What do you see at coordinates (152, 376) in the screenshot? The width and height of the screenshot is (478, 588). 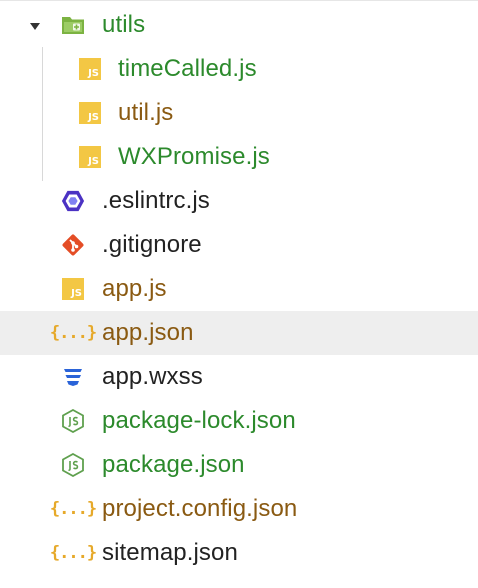 I see `tree-item-label: app.wxss` at bounding box center [152, 376].